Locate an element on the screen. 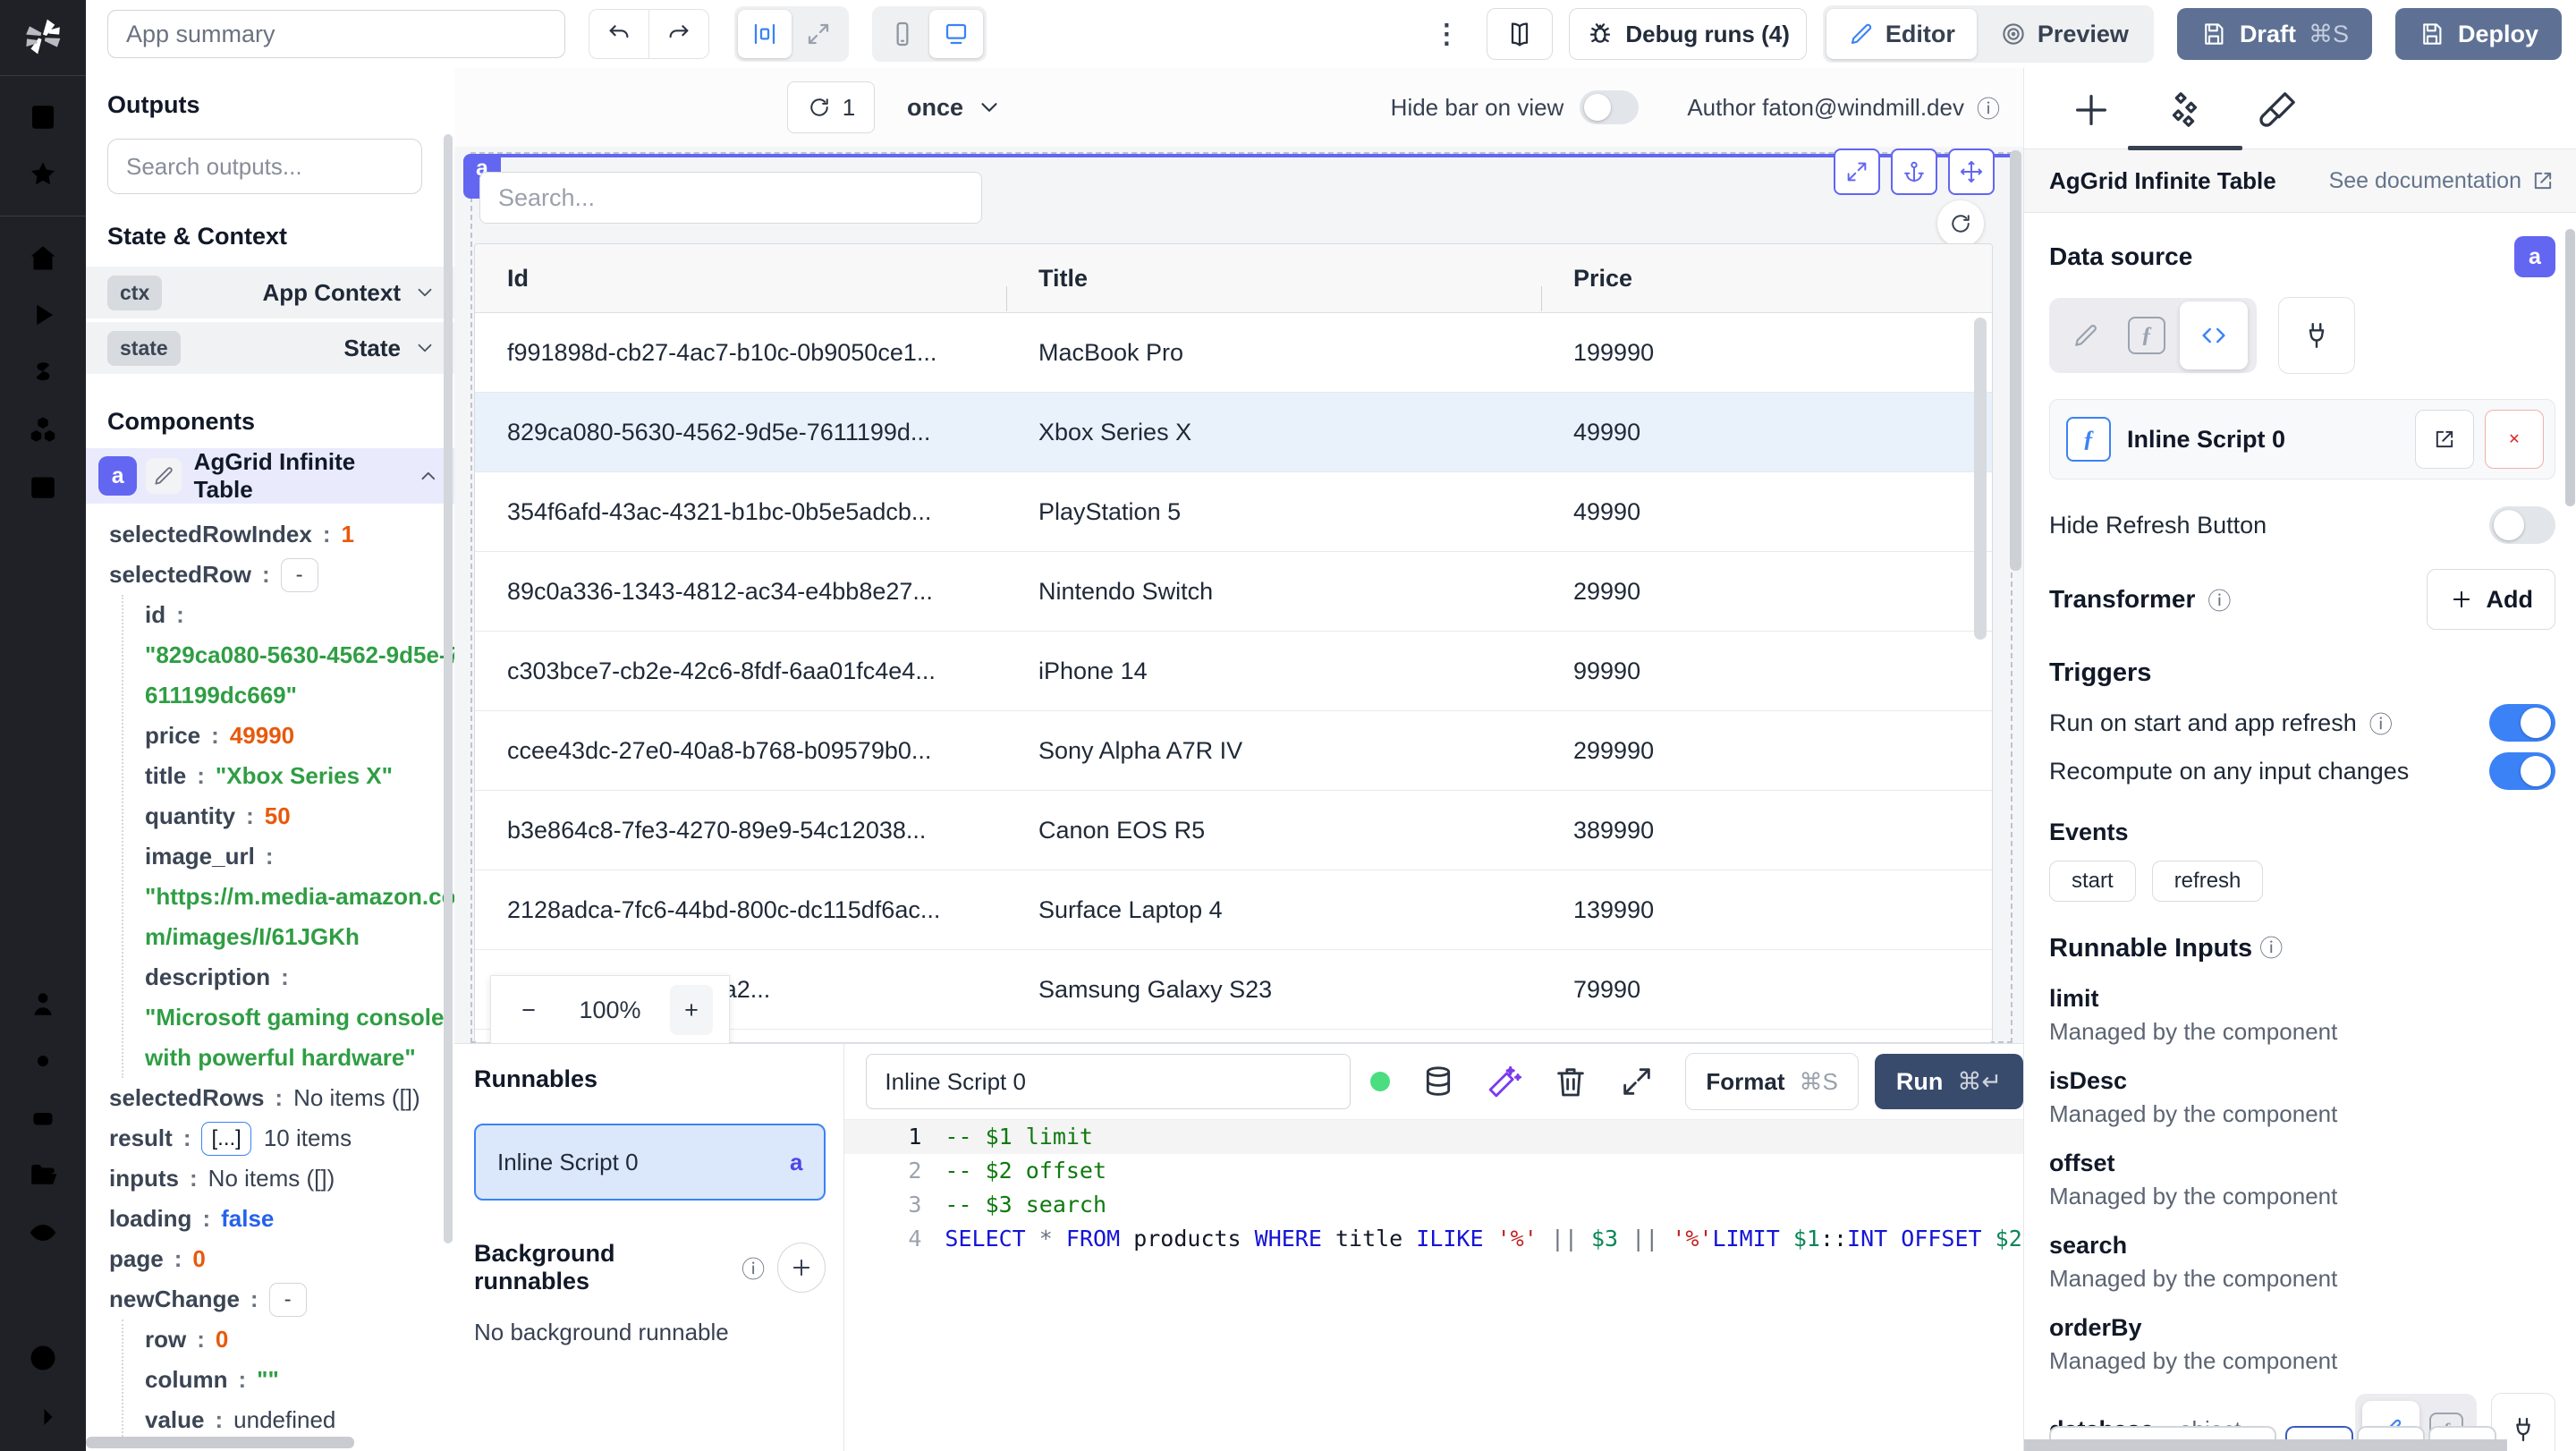 Image resolution: width=2576 pixels, height=1451 pixels. recompute-toggle is located at coordinates (2522, 771).